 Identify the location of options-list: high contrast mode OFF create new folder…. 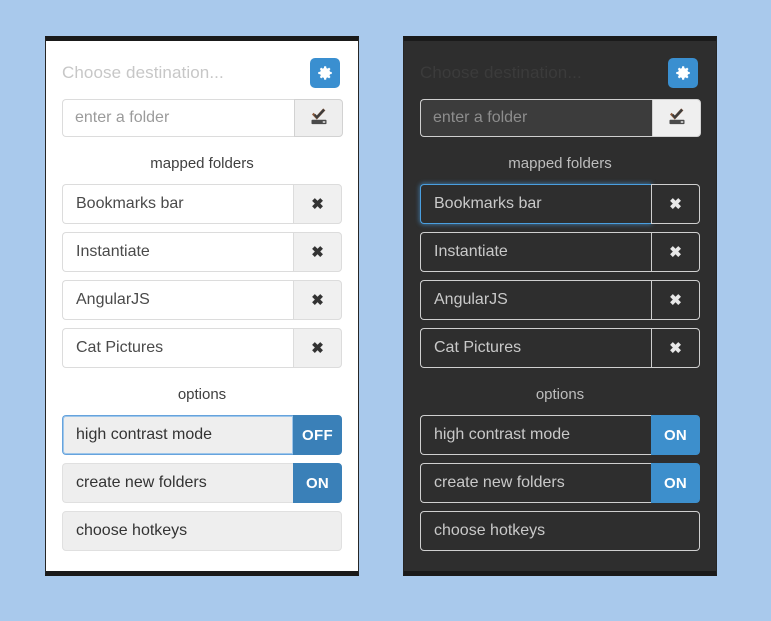
(202, 483).